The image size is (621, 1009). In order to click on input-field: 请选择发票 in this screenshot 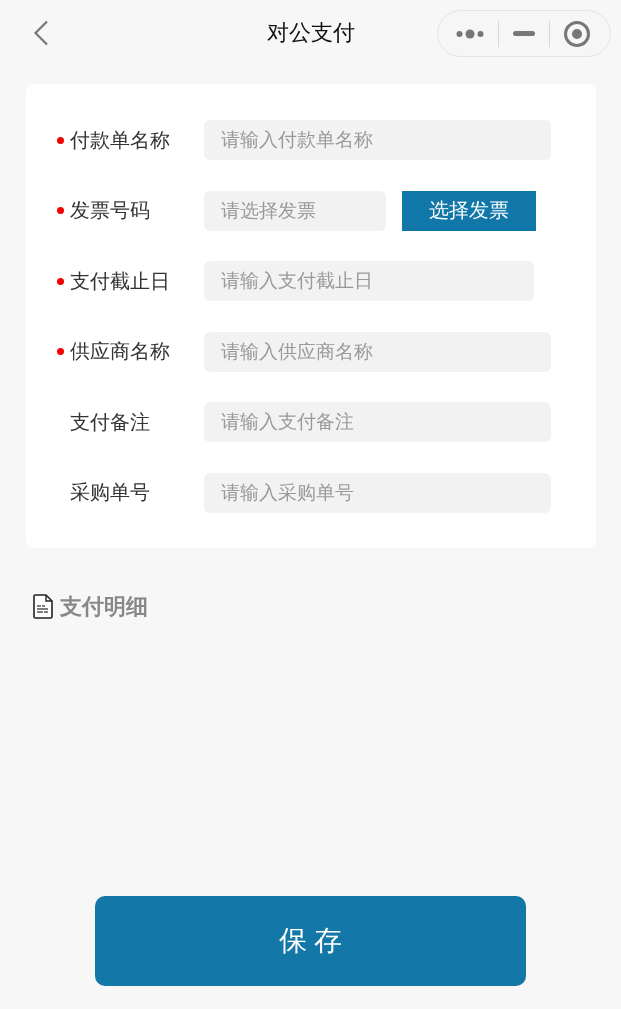, I will do `click(295, 210)`.